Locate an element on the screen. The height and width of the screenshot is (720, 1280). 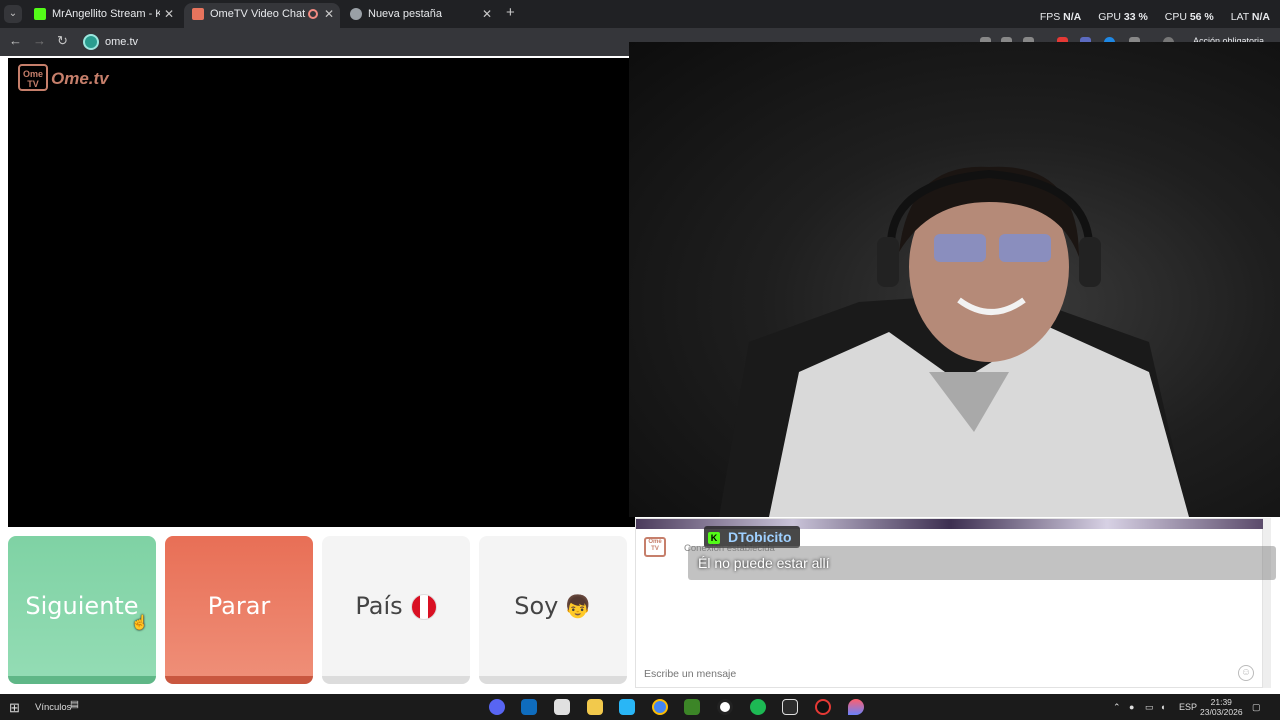
lat-label: LAT is located at coordinates (1239, 17).